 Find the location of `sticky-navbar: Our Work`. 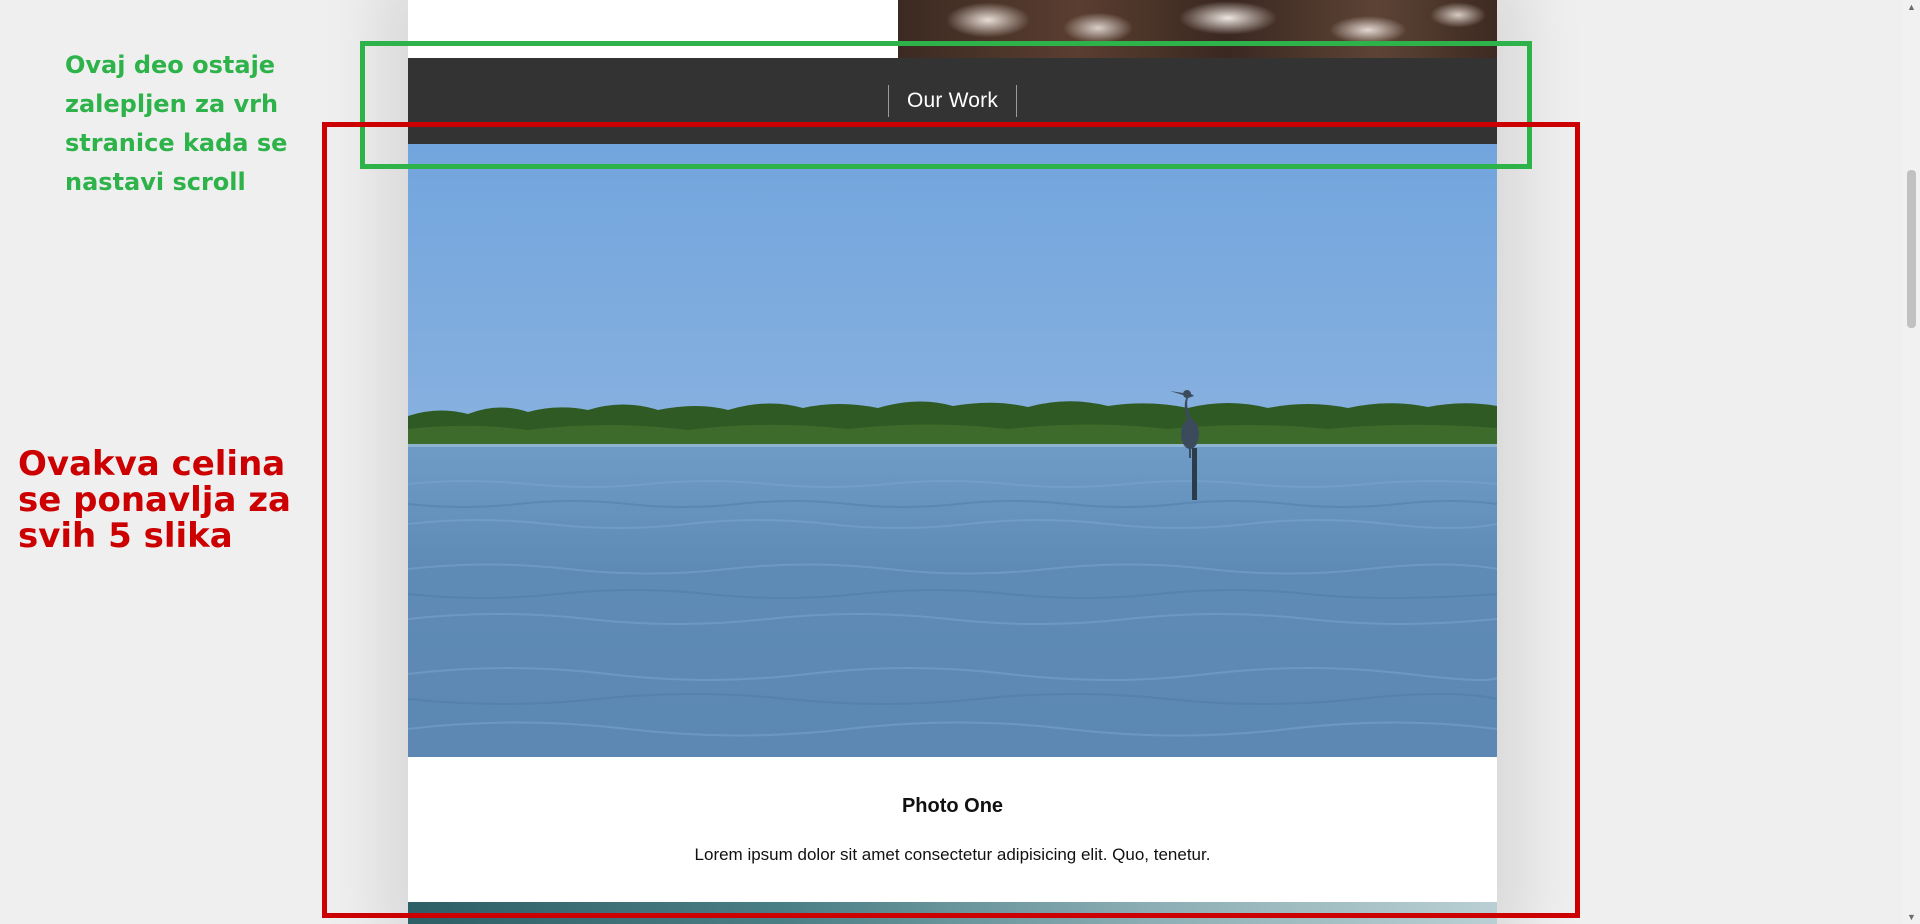

sticky-navbar: Our Work is located at coordinates (952, 101).